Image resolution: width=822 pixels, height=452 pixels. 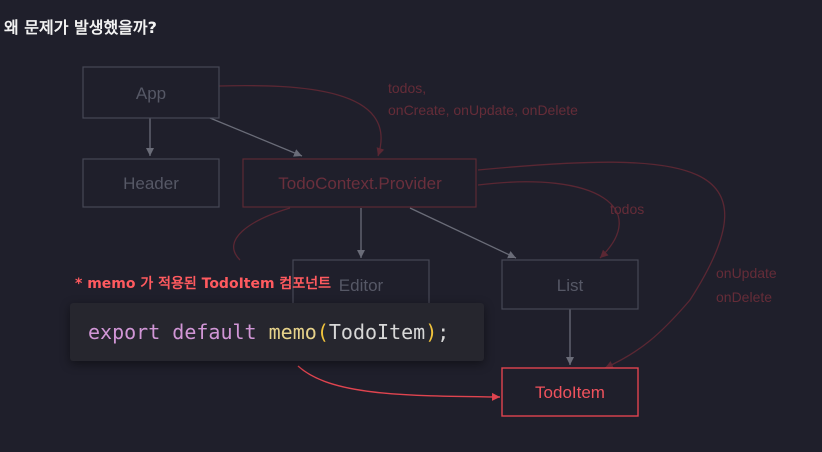 What do you see at coordinates (262, 234) in the screenshot?
I see `edge-provider-editor-loop` at bounding box center [262, 234].